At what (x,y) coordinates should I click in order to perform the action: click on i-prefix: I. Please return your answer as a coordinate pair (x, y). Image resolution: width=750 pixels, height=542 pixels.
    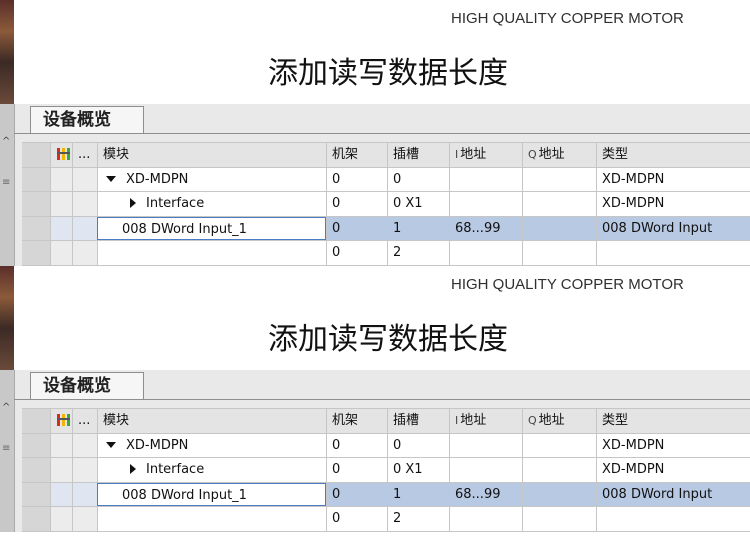
    Looking at the image, I should click on (457, 420).